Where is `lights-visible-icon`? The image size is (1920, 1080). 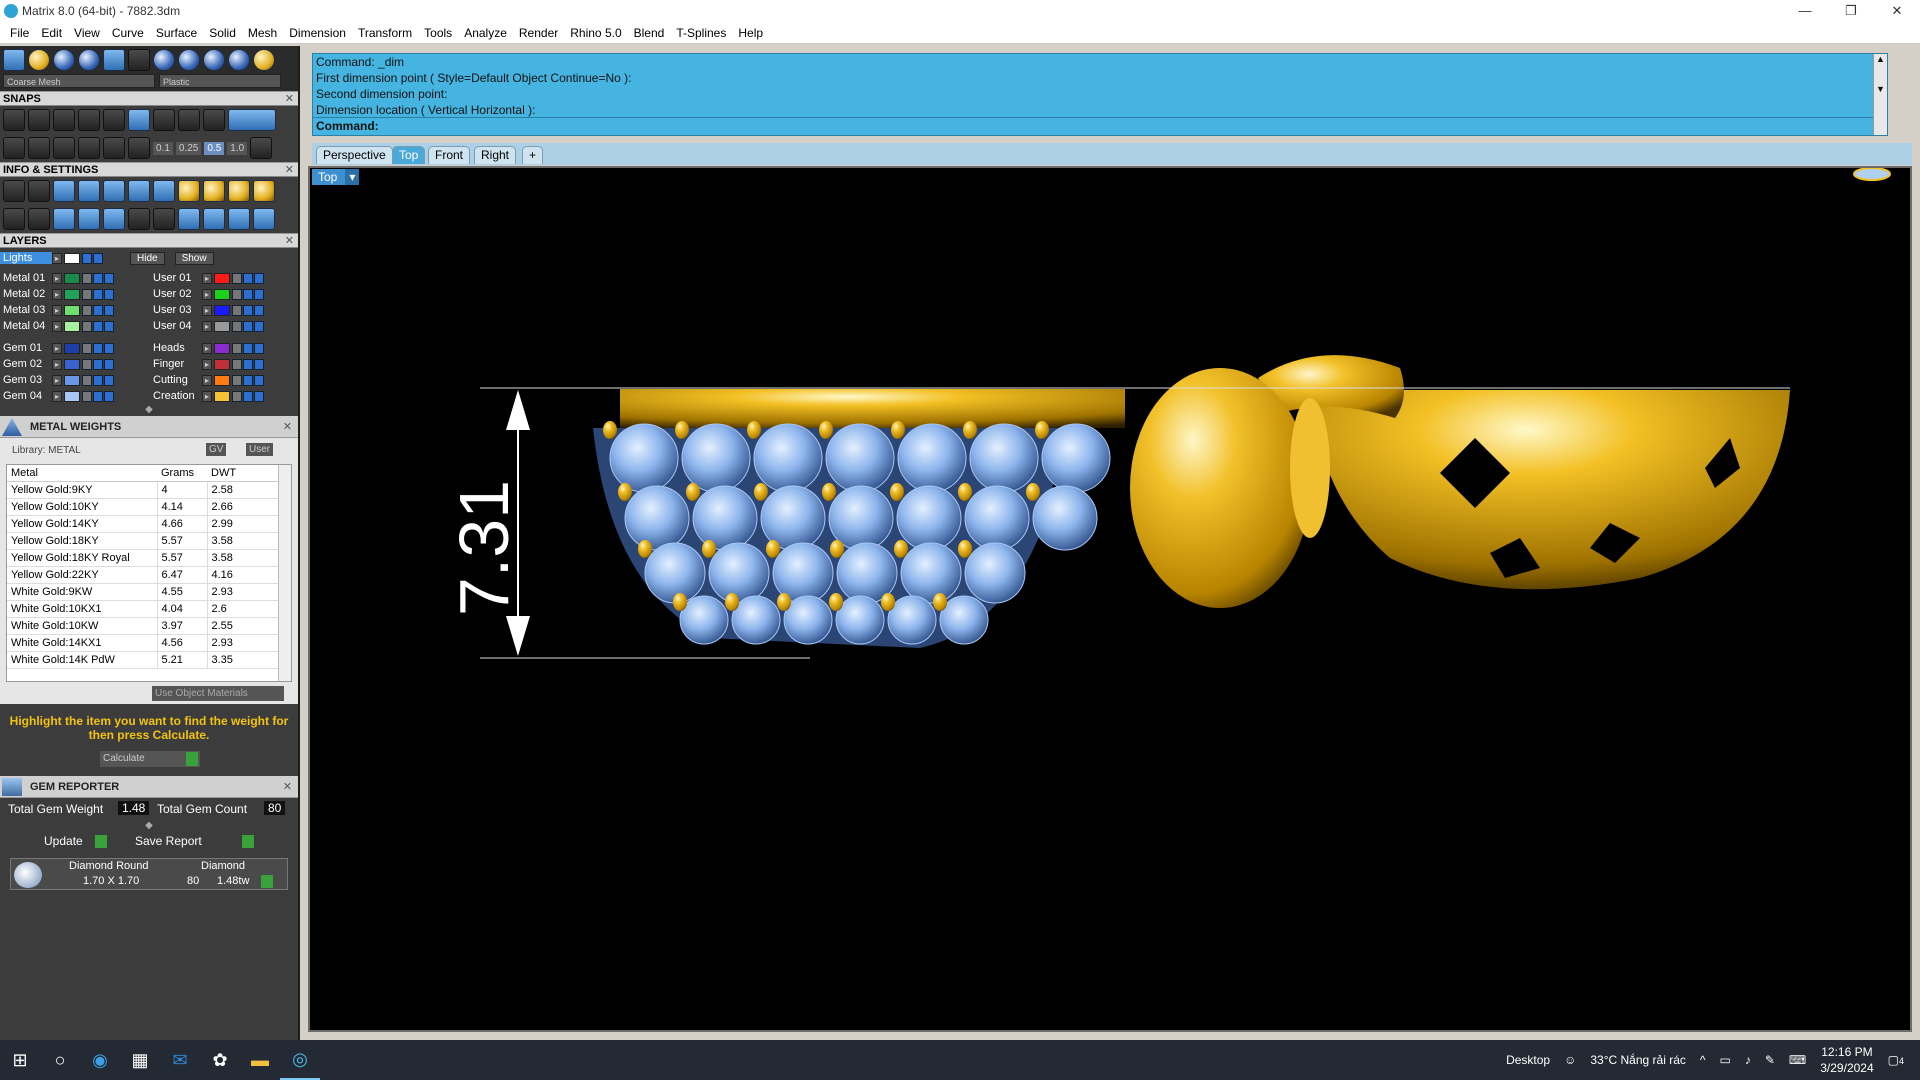 lights-visible-icon is located at coordinates (98, 258).